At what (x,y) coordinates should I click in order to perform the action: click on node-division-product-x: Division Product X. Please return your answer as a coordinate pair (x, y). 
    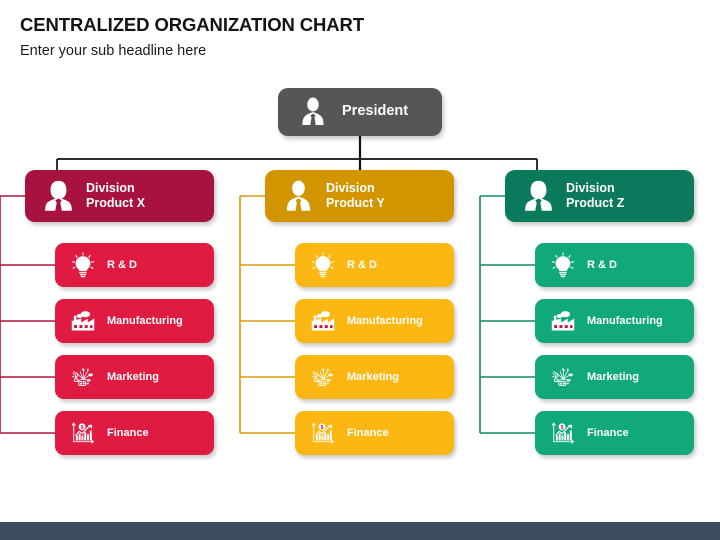
    Looking at the image, I should click on (119, 196).